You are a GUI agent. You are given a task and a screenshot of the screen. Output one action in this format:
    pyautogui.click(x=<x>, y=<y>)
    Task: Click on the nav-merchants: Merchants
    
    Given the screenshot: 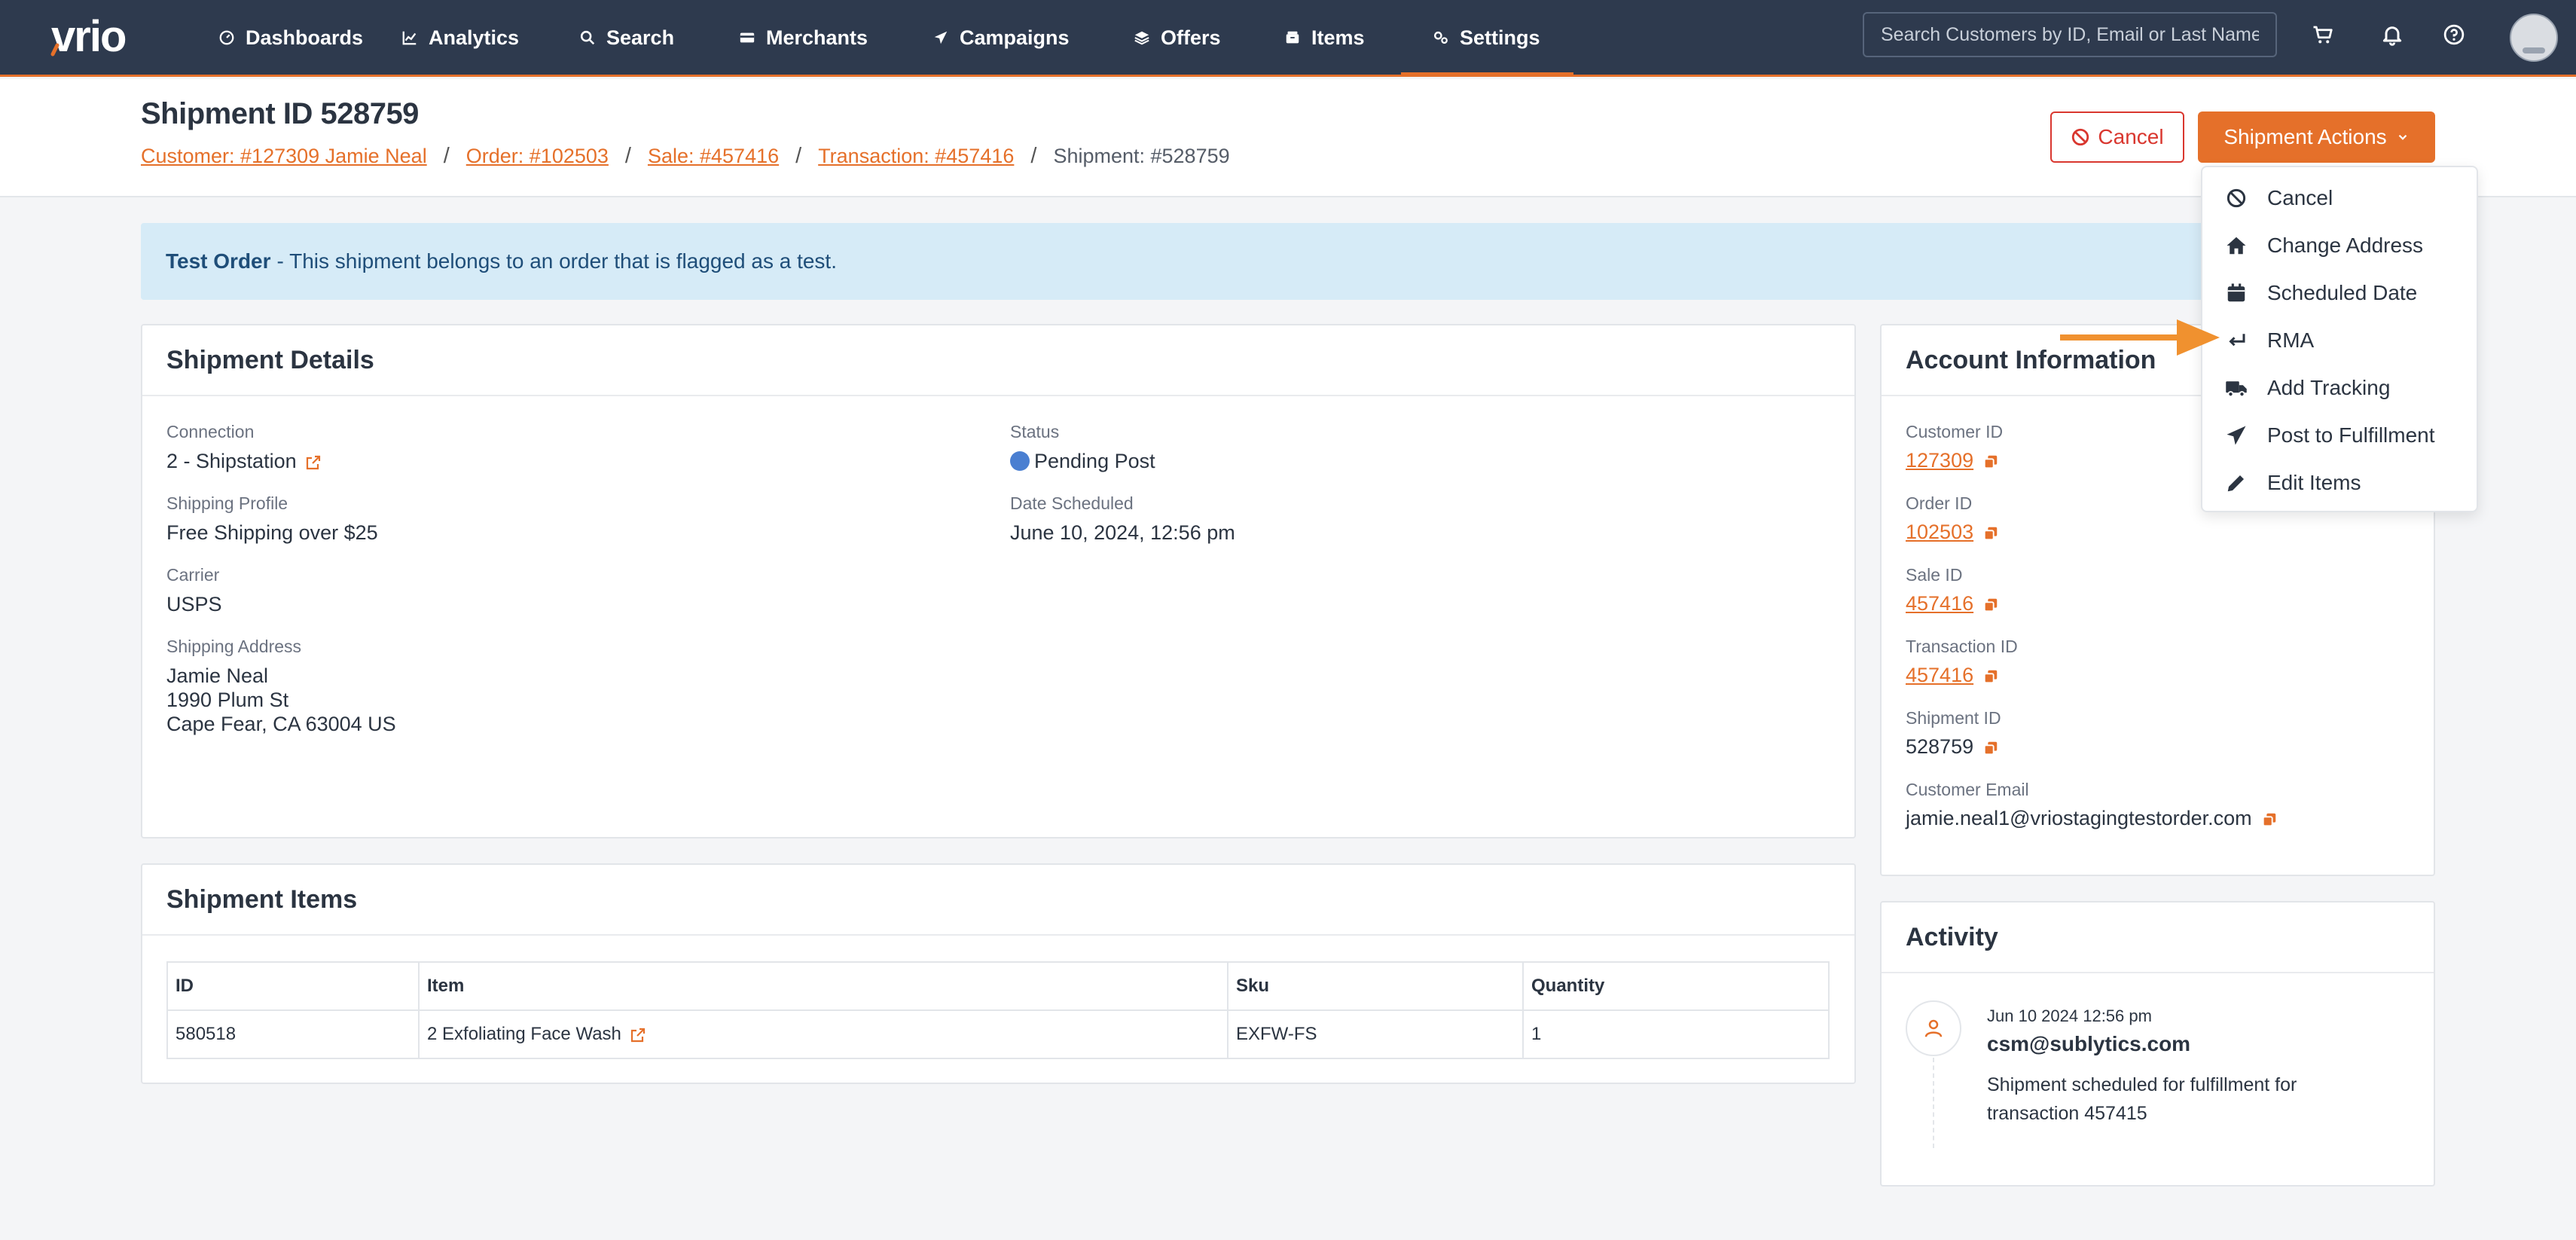 What is the action you would take?
    pyautogui.click(x=804, y=37)
    